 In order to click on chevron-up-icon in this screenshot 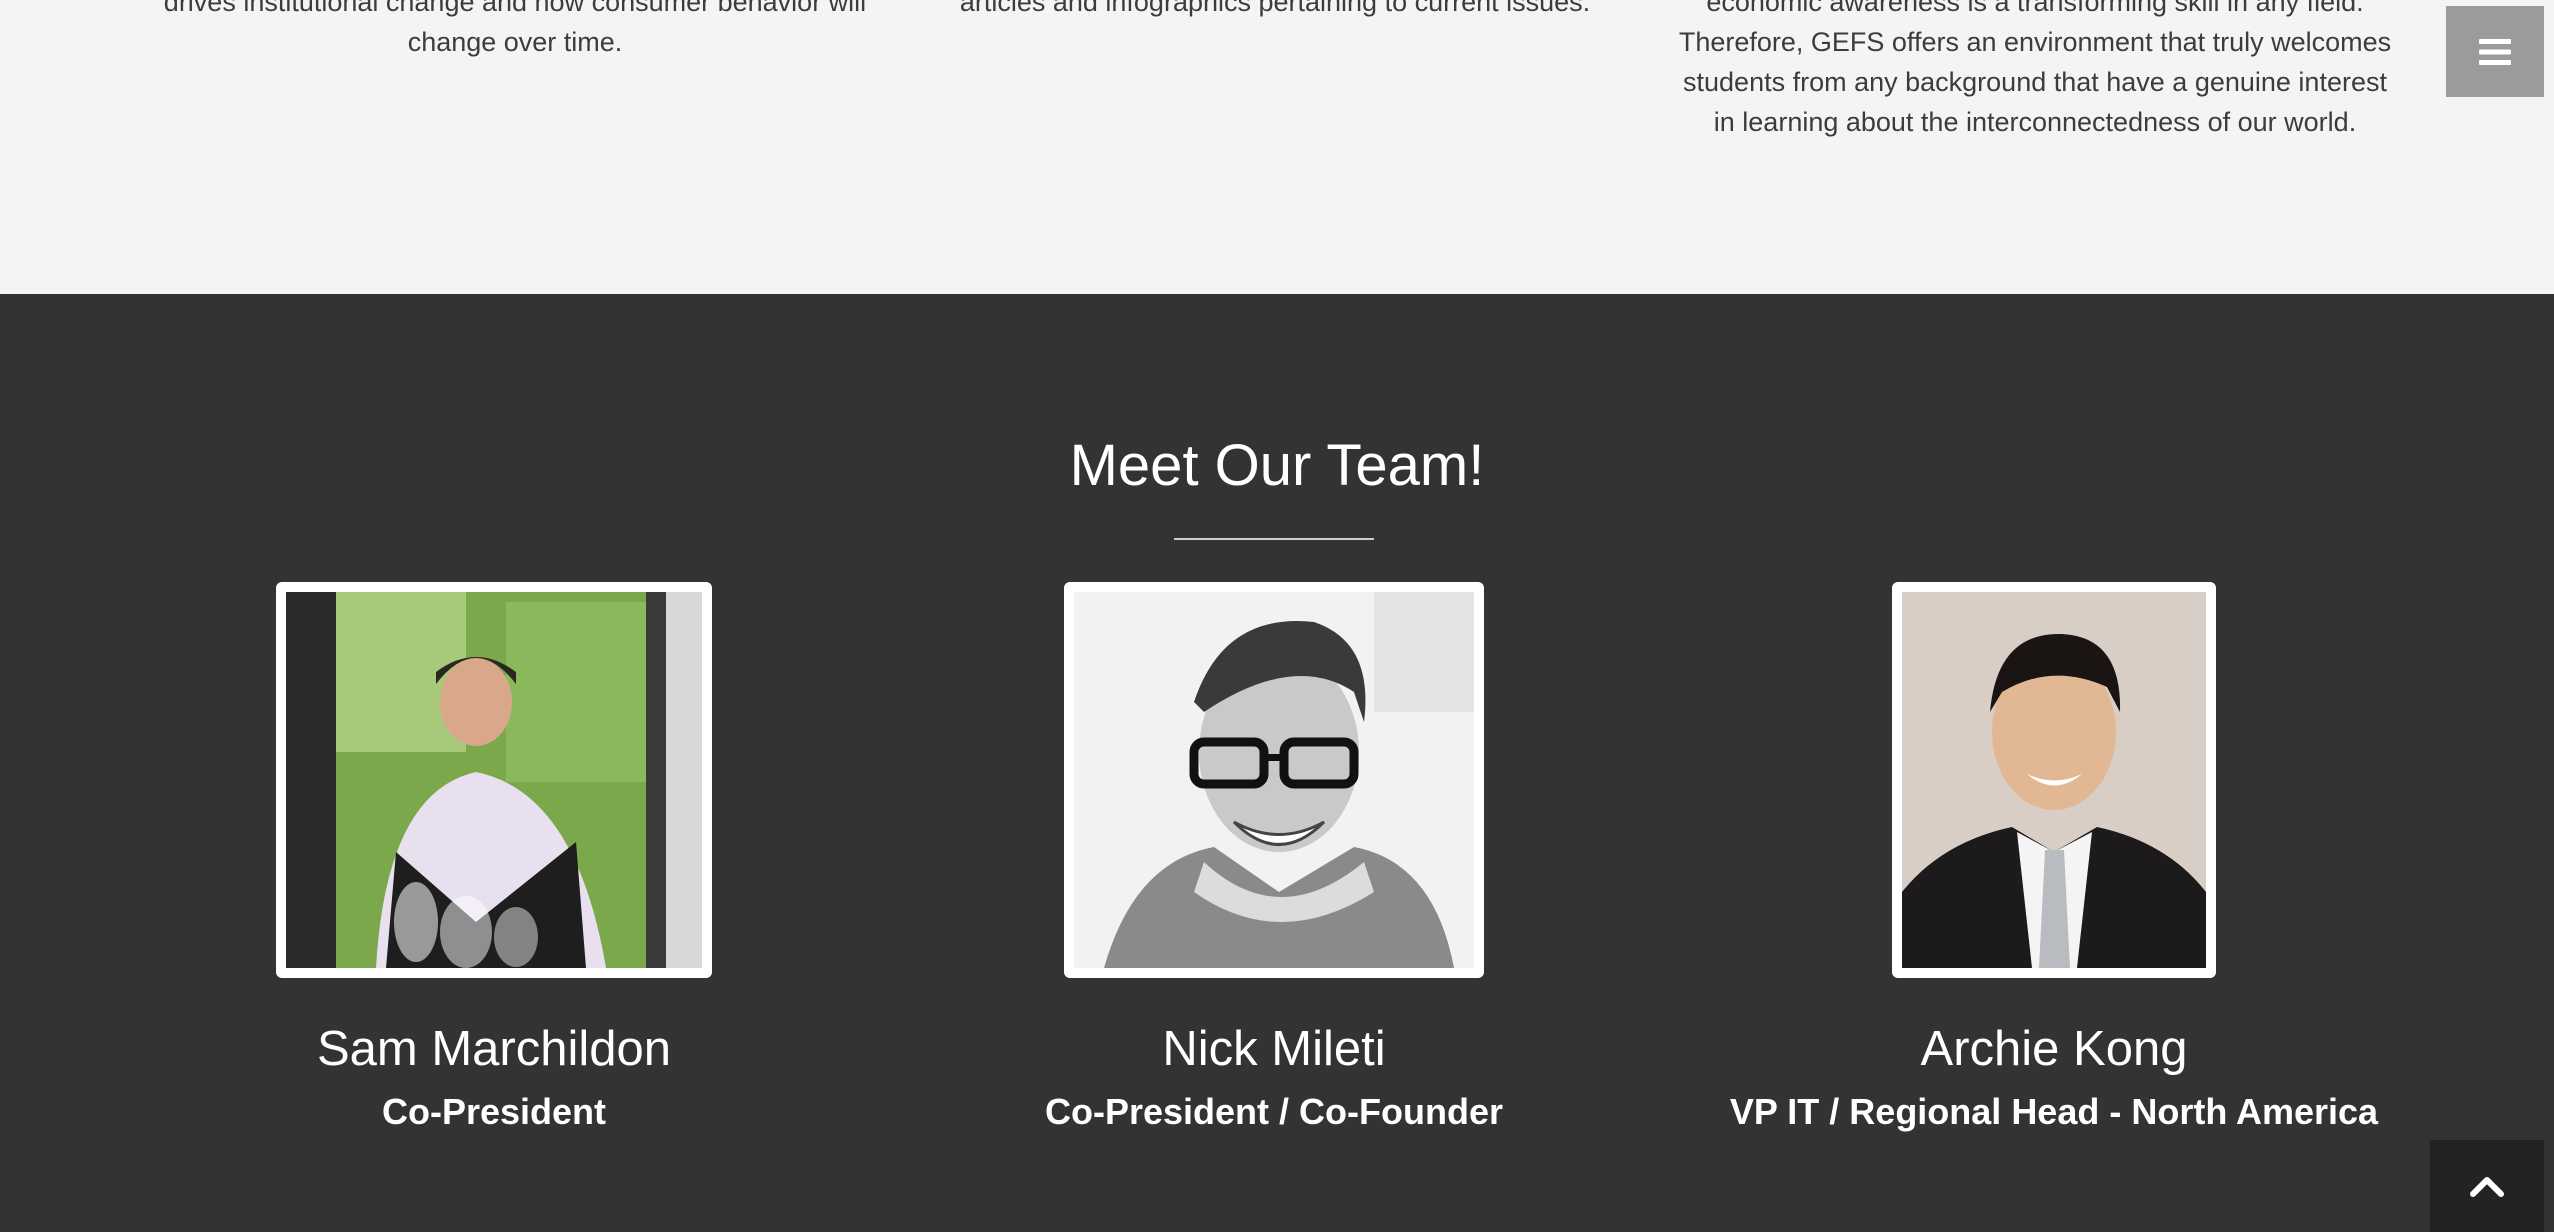, I will do `click(2487, 1187)`.